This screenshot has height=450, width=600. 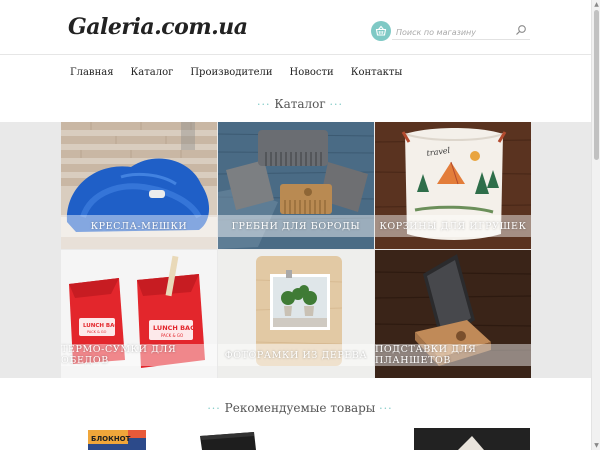 I want to click on scroll-thumb, so click(x=596, y=85).